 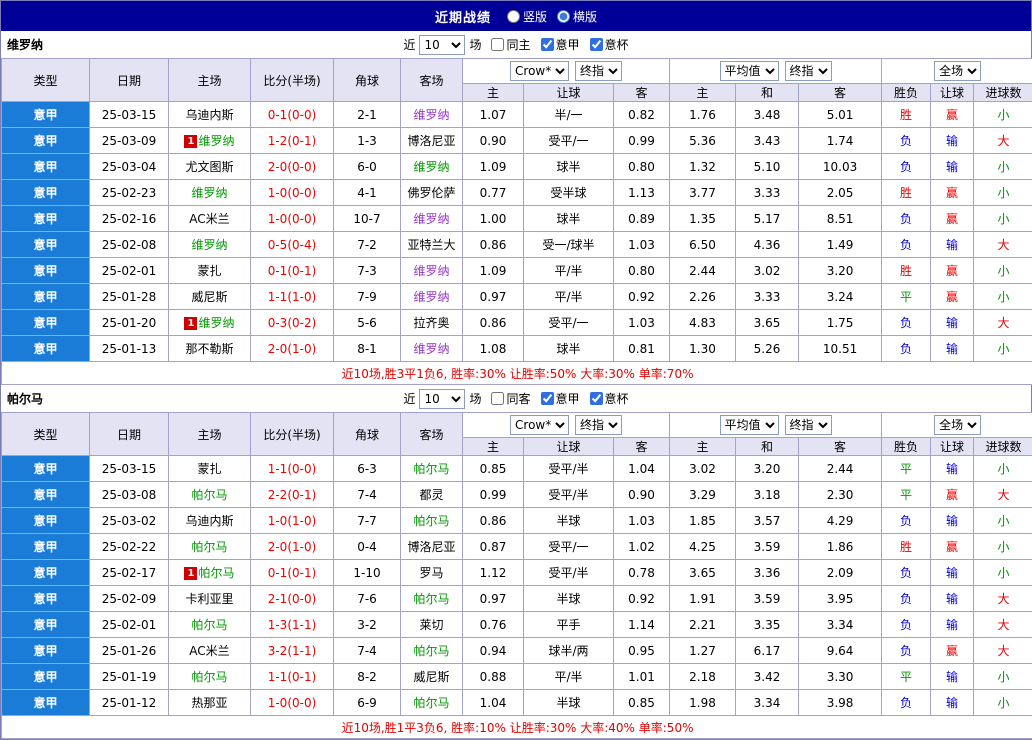 What do you see at coordinates (767, 349) in the screenshot?
I see `avg-draw-odds-cell: 5.26` at bounding box center [767, 349].